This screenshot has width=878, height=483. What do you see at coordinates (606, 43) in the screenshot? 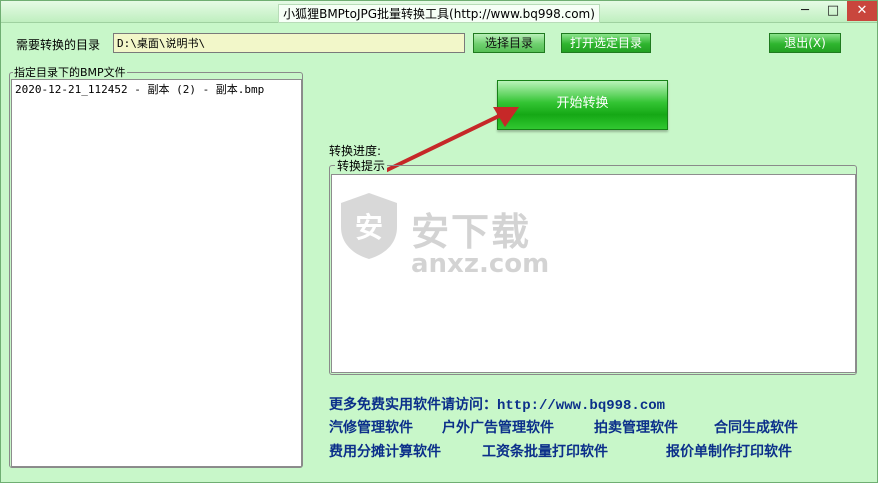
I see `open-directory-button: 打开选定目录` at bounding box center [606, 43].